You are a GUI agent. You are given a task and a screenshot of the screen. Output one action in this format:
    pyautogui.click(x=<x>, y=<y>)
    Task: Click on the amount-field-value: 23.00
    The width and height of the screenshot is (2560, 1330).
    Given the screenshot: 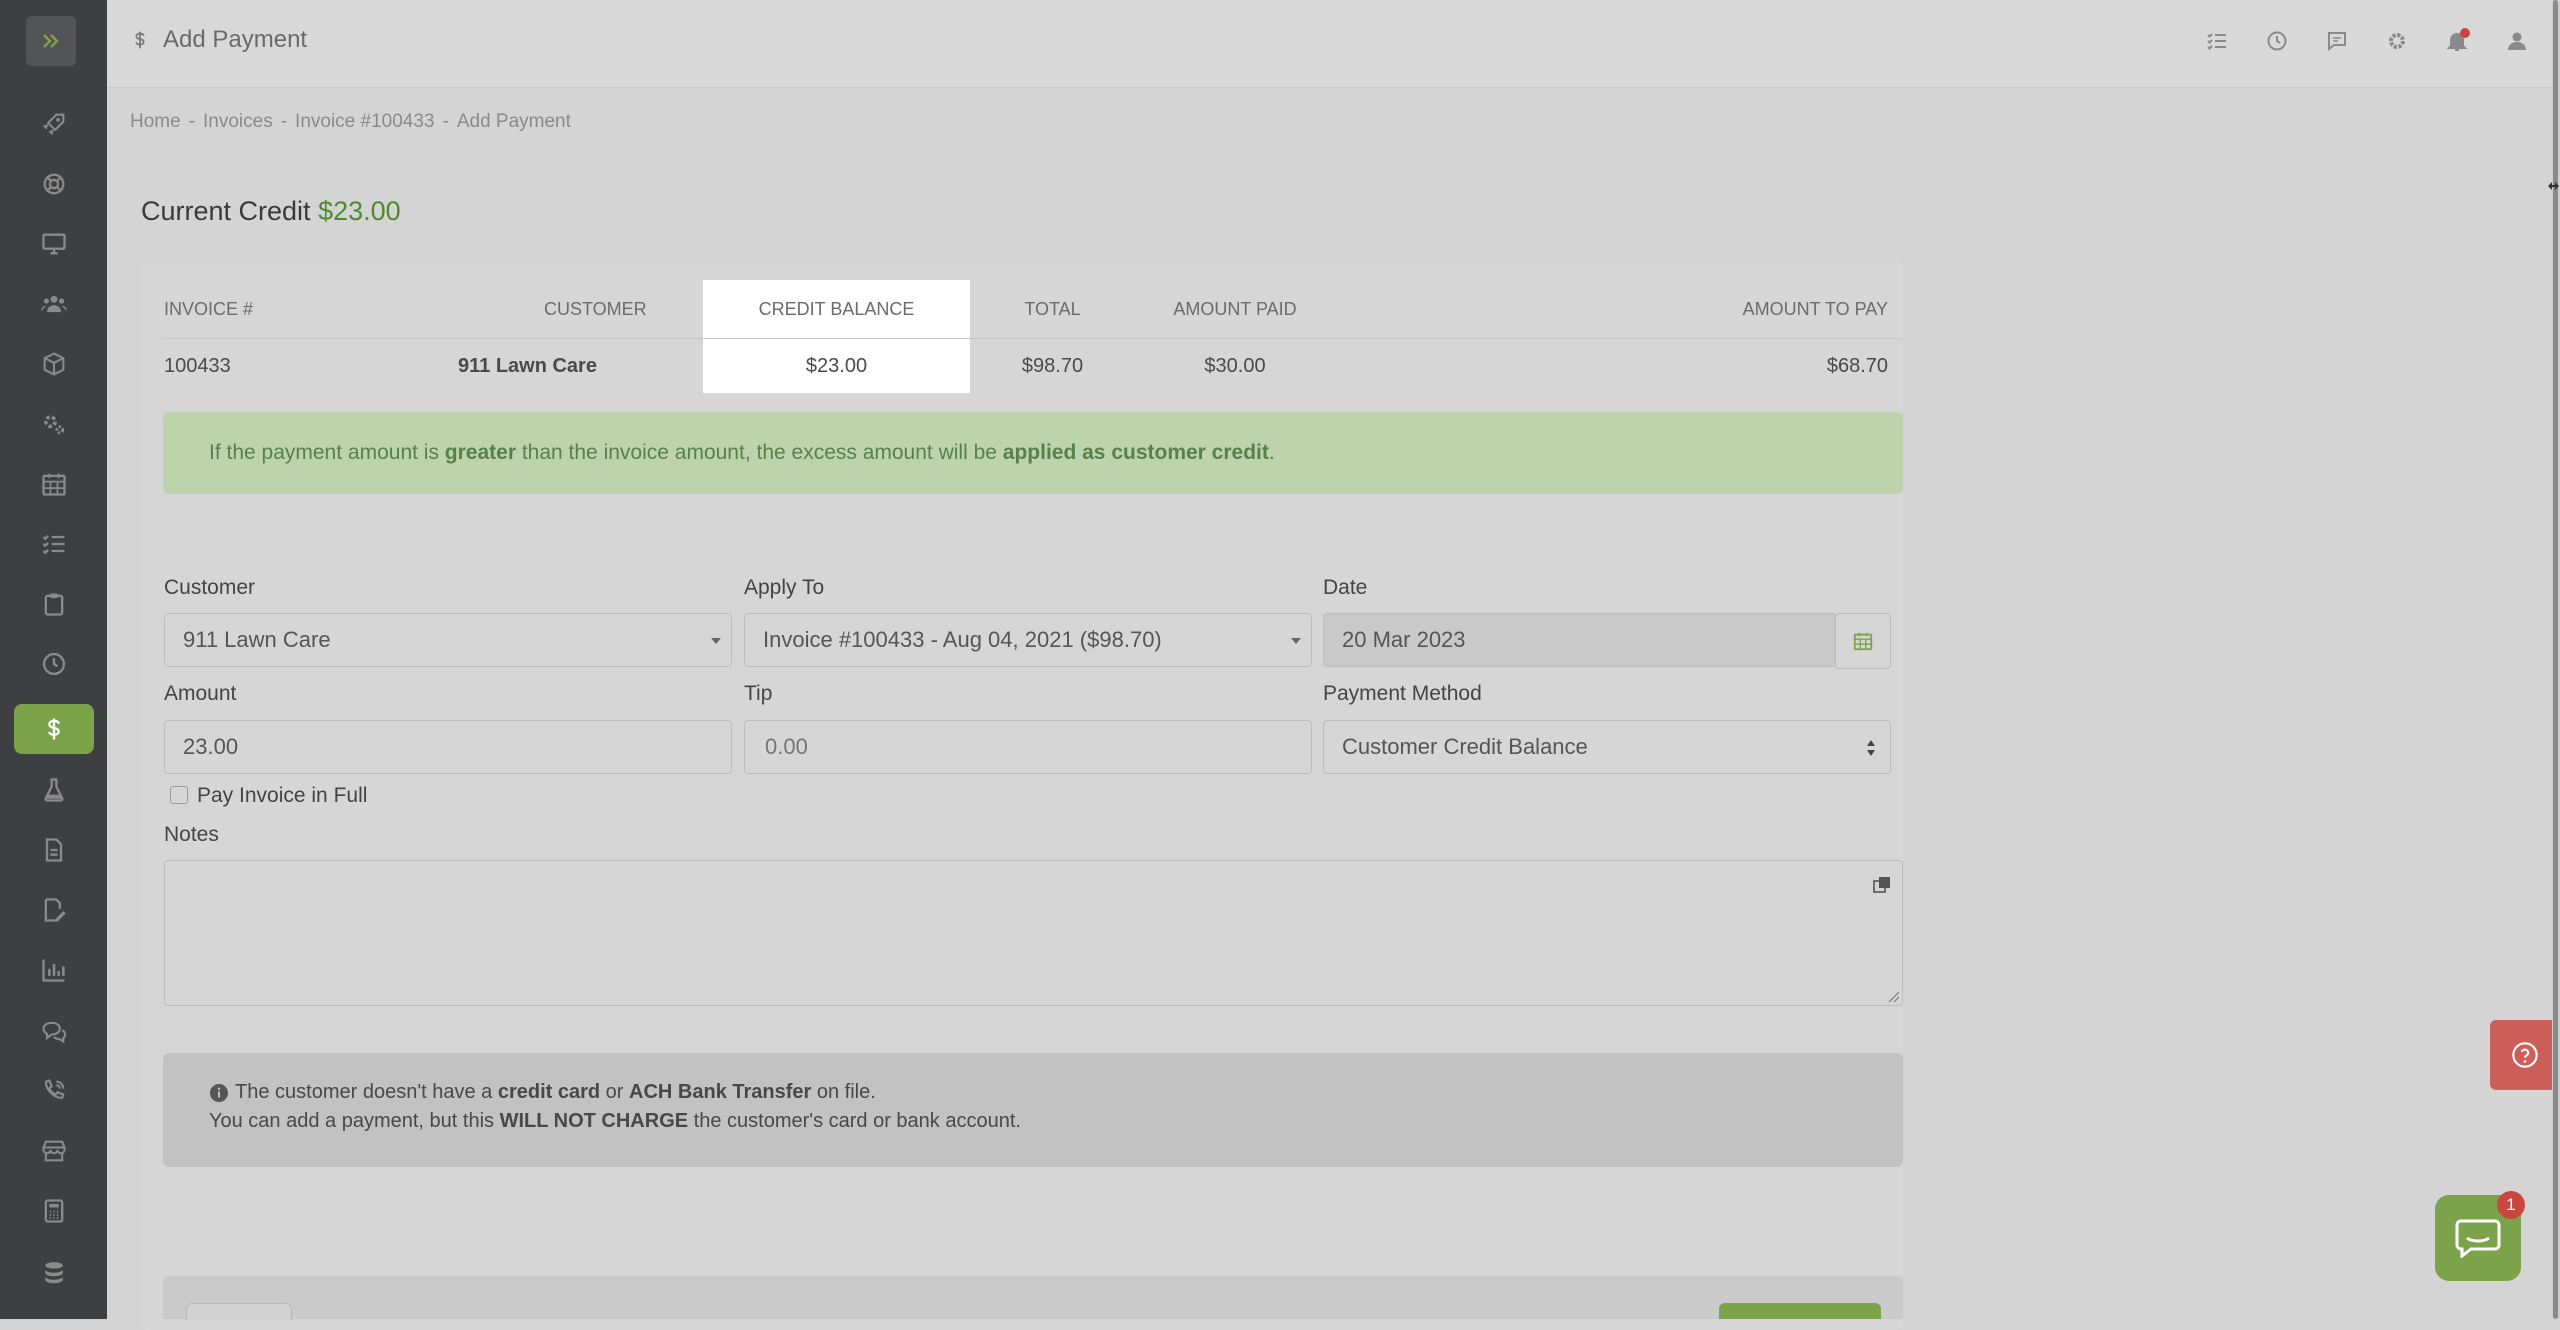 What is the action you would take?
    pyautogui.click(x=211, y=746)
    